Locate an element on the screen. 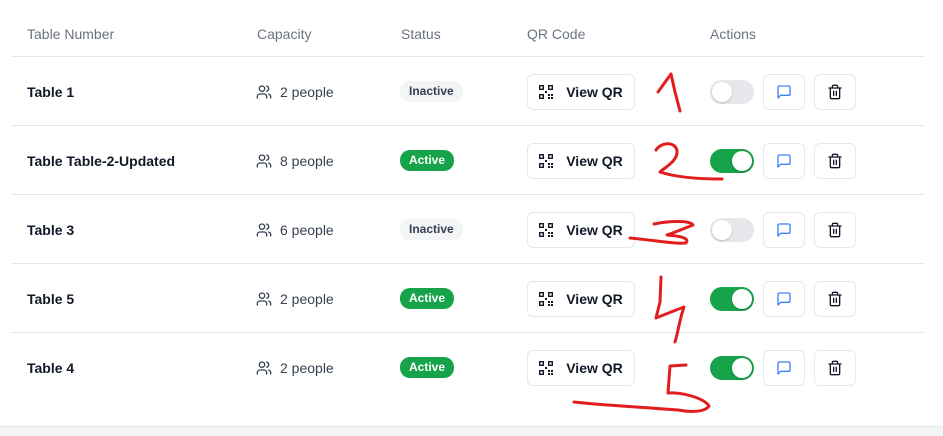 The height and width of the screenshot is (436, 943). header-qr-code: QR Code is located at coordinates (556, 34).